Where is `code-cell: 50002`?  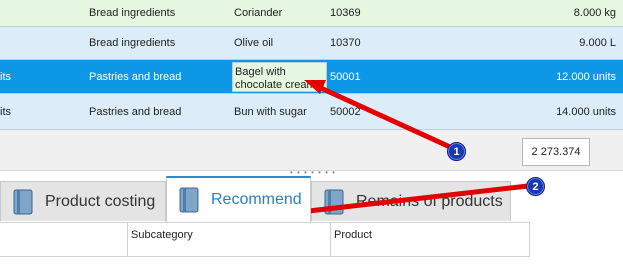
code-cell: 50002 is located at coordinates (345, 111).